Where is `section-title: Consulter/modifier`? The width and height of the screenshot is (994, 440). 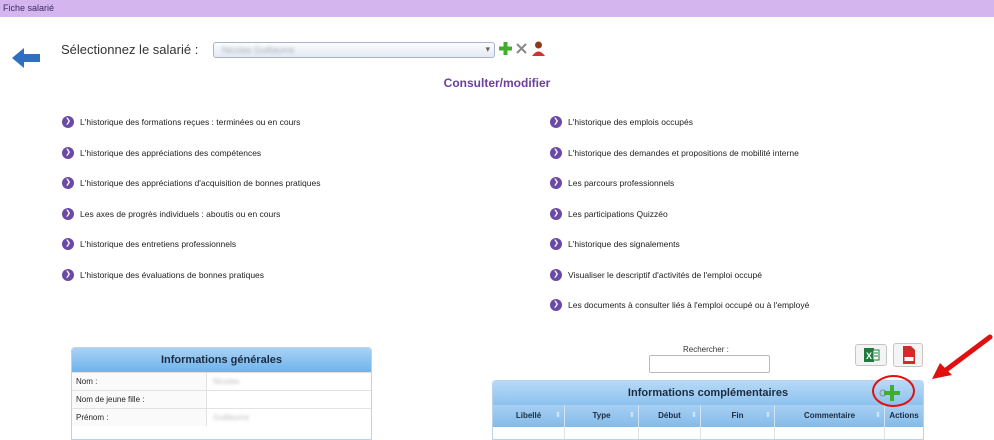 section-title: Consulter/modifier is located at coordinates (497, 83).